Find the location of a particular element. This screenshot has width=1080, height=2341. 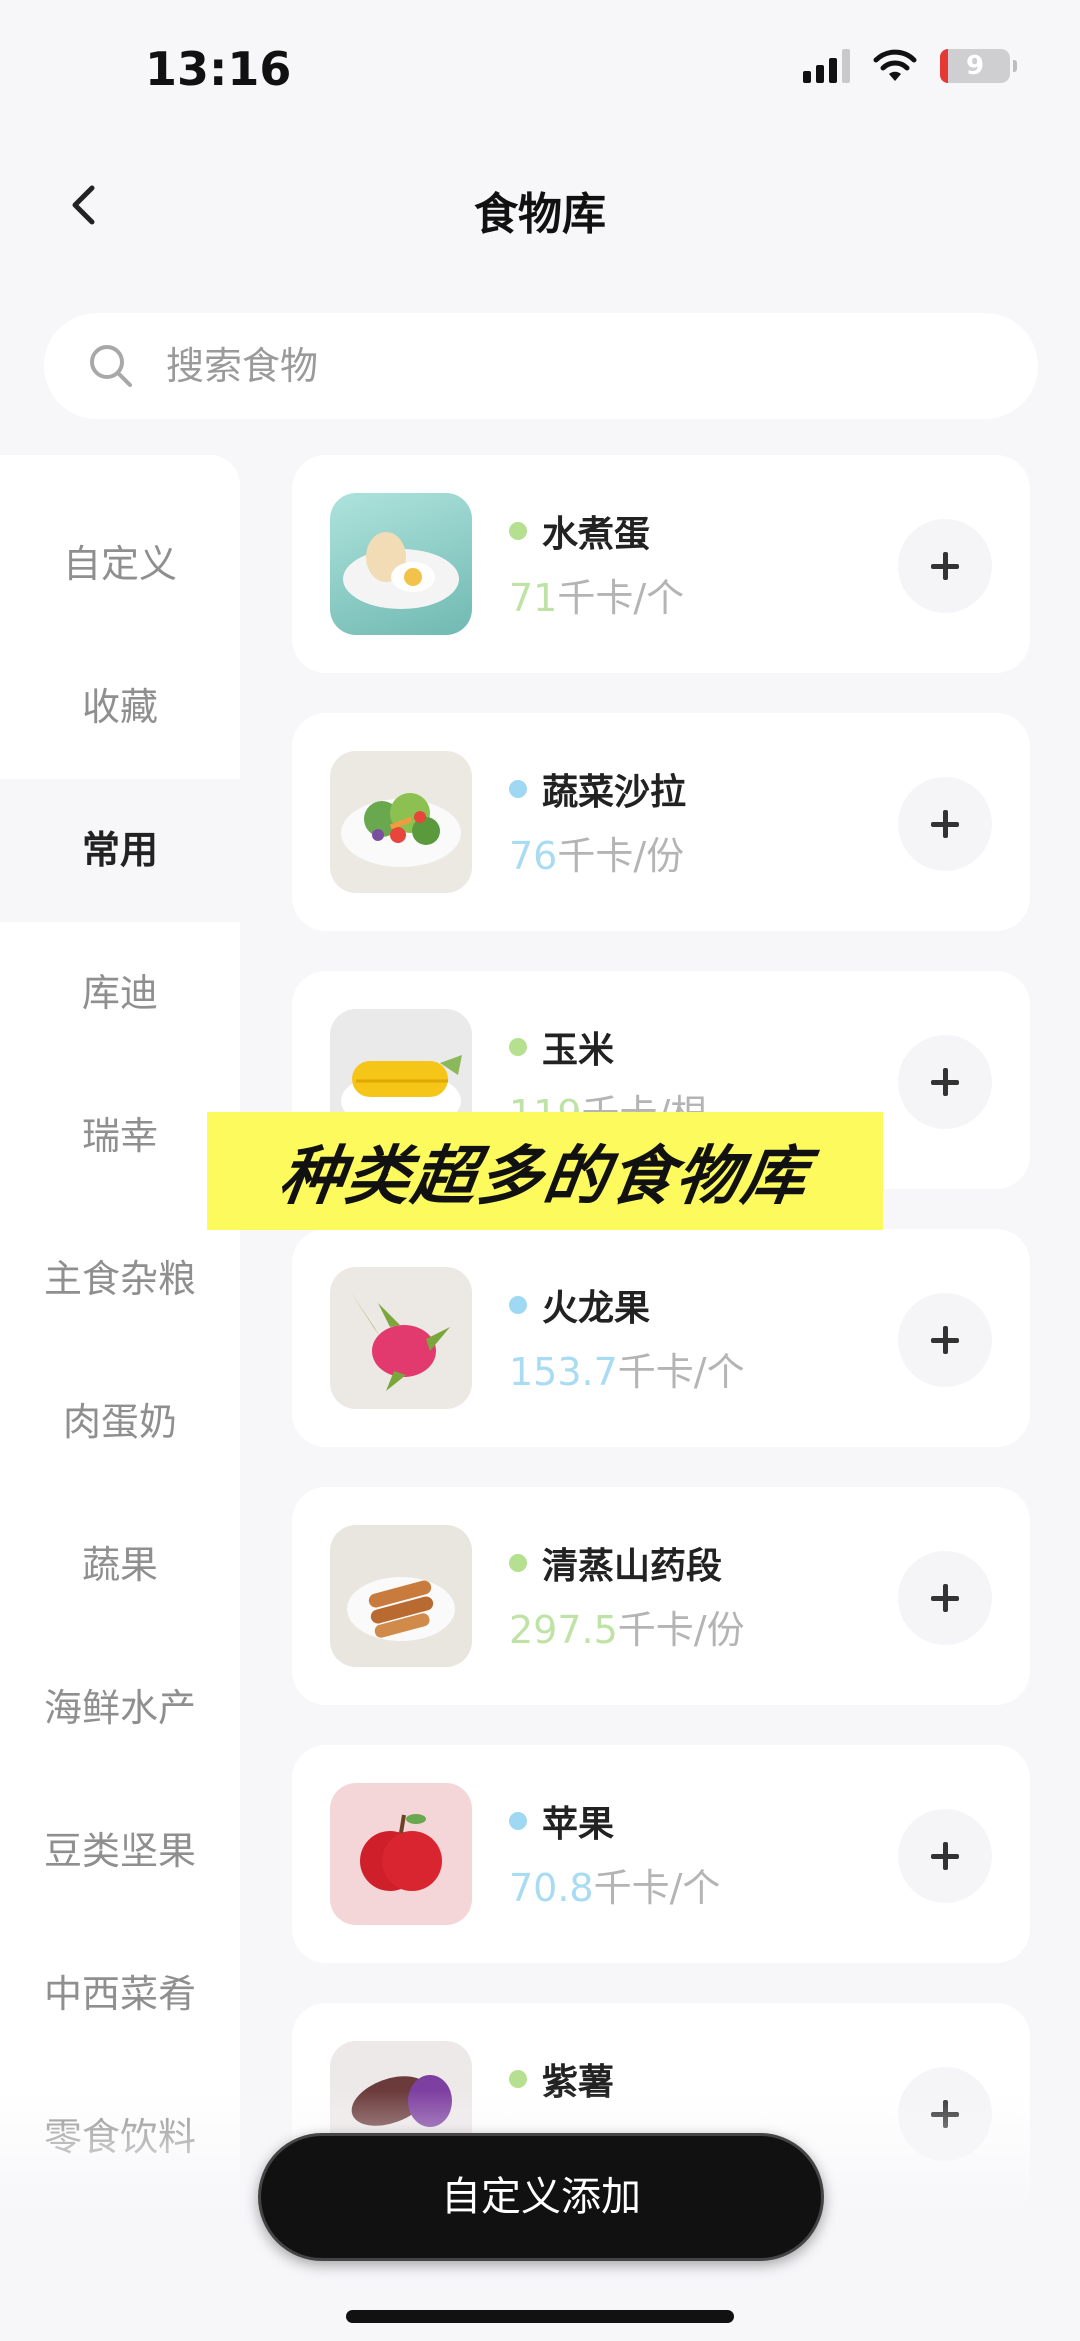

home-indicator is located at coordinates (540, 2316).